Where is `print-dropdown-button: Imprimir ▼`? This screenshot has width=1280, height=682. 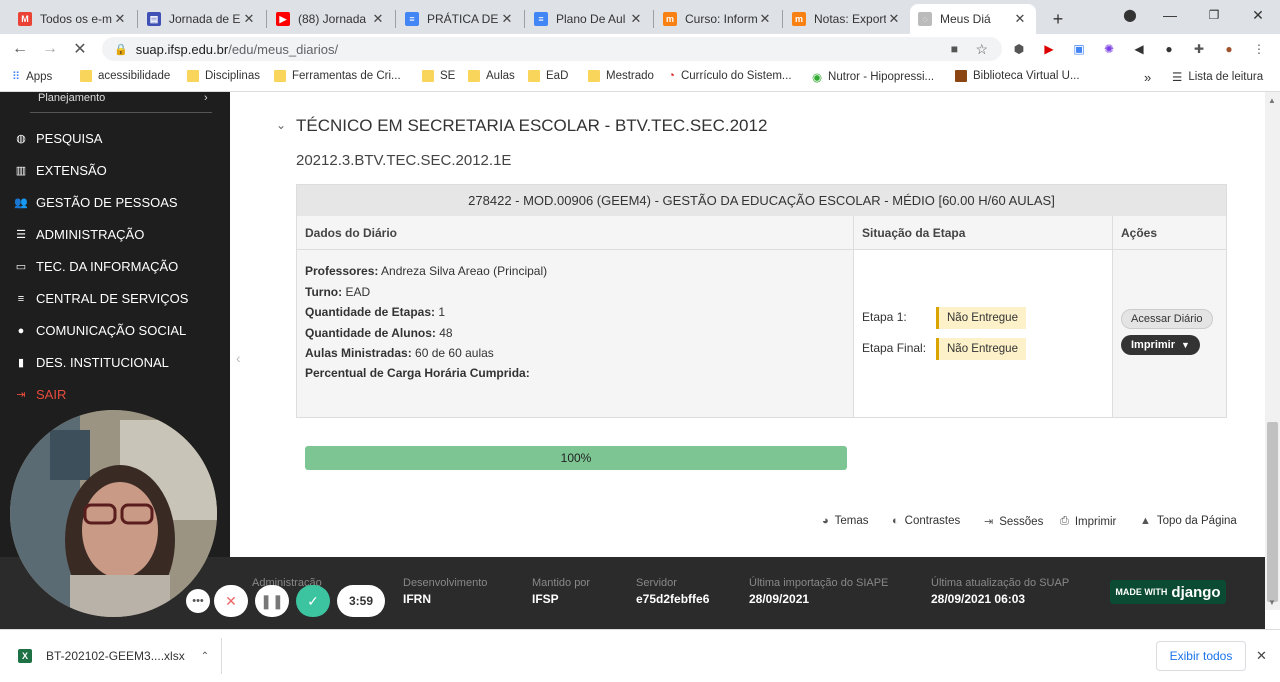 print-dropdown-button: Imprimir ▼ is located at coordinates (1160, 345).